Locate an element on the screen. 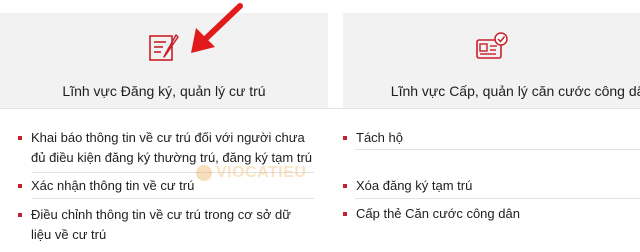  annotation-arrow-icon is located at coordinates (217, 28).